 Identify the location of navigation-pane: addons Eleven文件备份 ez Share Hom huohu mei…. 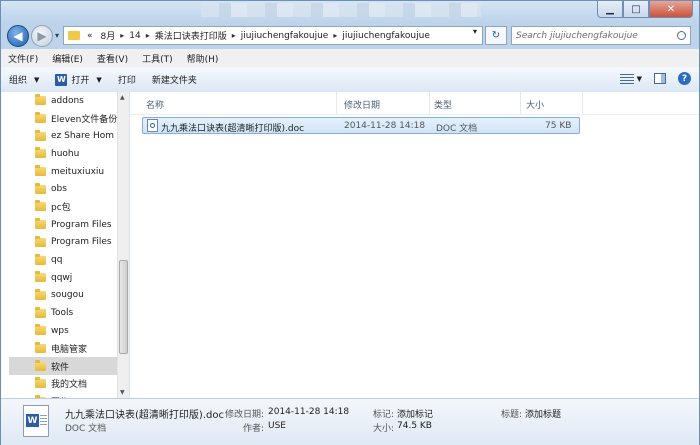
(65, 245).